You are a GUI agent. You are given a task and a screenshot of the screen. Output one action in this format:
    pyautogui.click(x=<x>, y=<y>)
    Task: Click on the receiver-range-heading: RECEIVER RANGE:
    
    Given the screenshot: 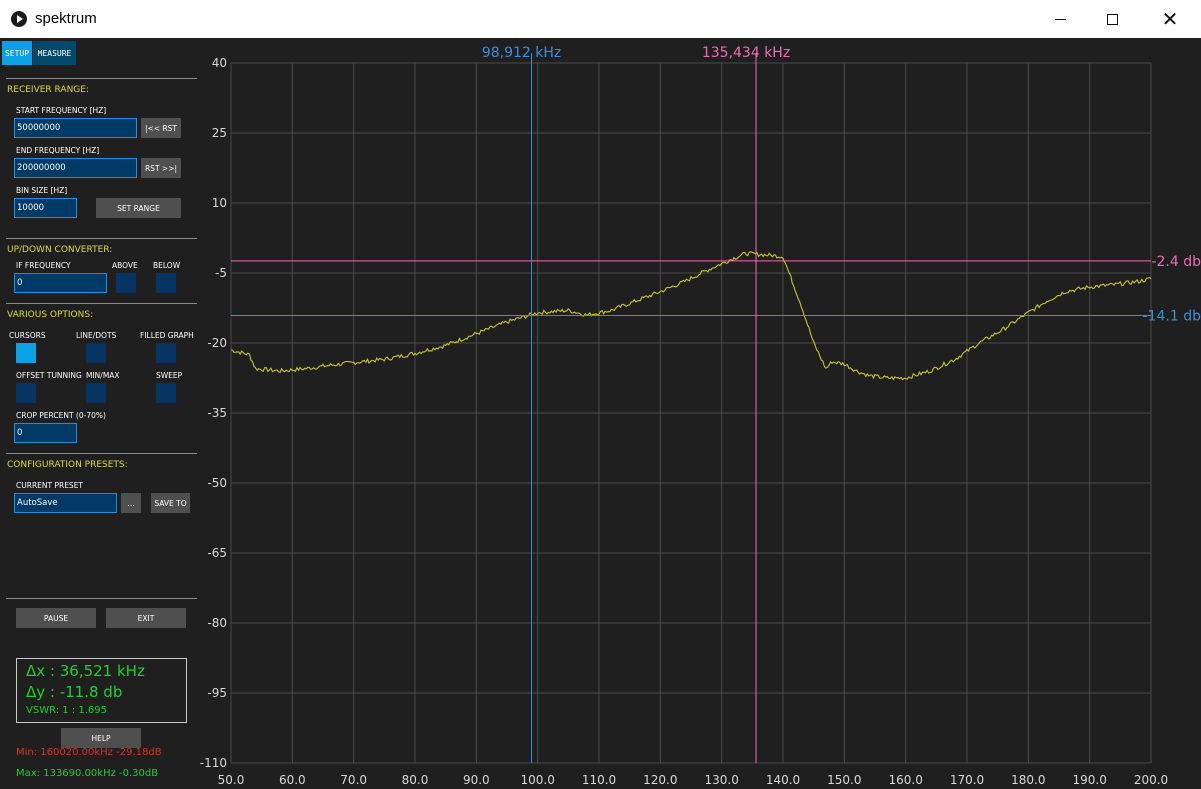 What is the action you would take?
    pyautogui.click(x=48, y=90)
    